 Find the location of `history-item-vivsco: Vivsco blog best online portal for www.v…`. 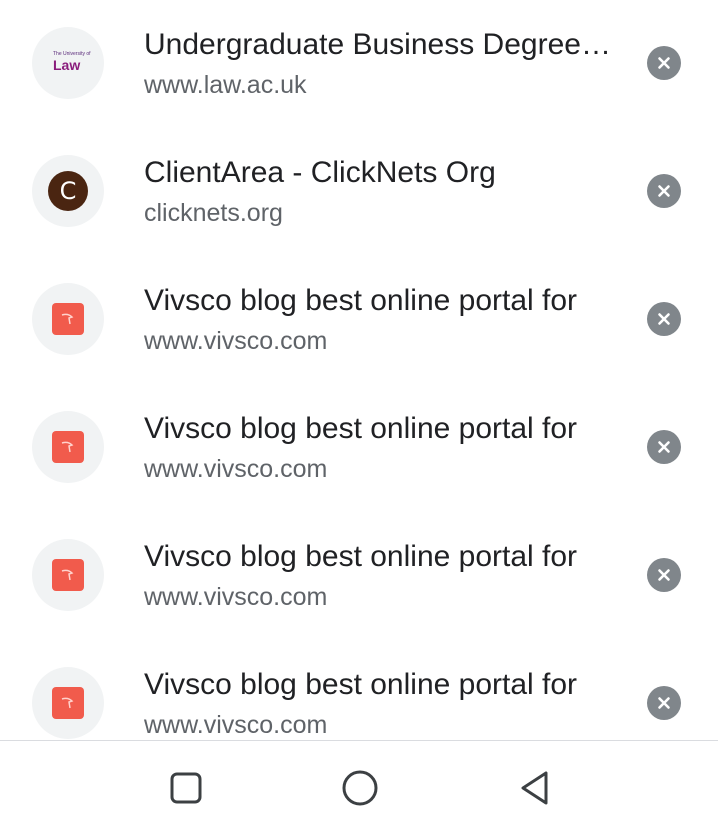

history-item-vivsco: Vivsco blog best online portal for www.v… is located at coordinates (359, 690).